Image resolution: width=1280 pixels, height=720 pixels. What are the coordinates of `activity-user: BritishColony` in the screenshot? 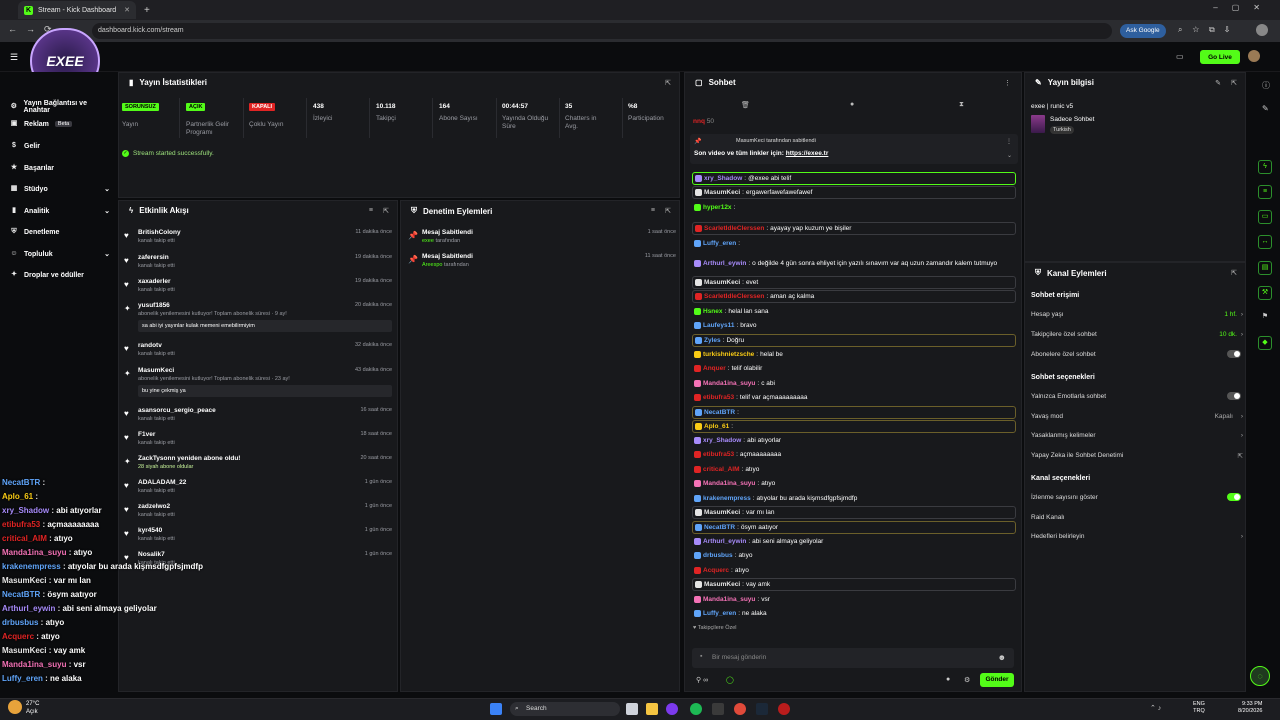 It's located at (159, 232).